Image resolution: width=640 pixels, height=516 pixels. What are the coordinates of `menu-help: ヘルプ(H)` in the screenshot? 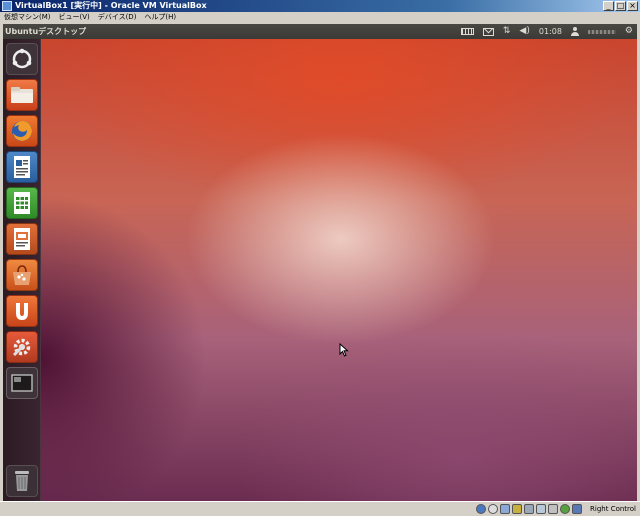 It's located at (160, 17).